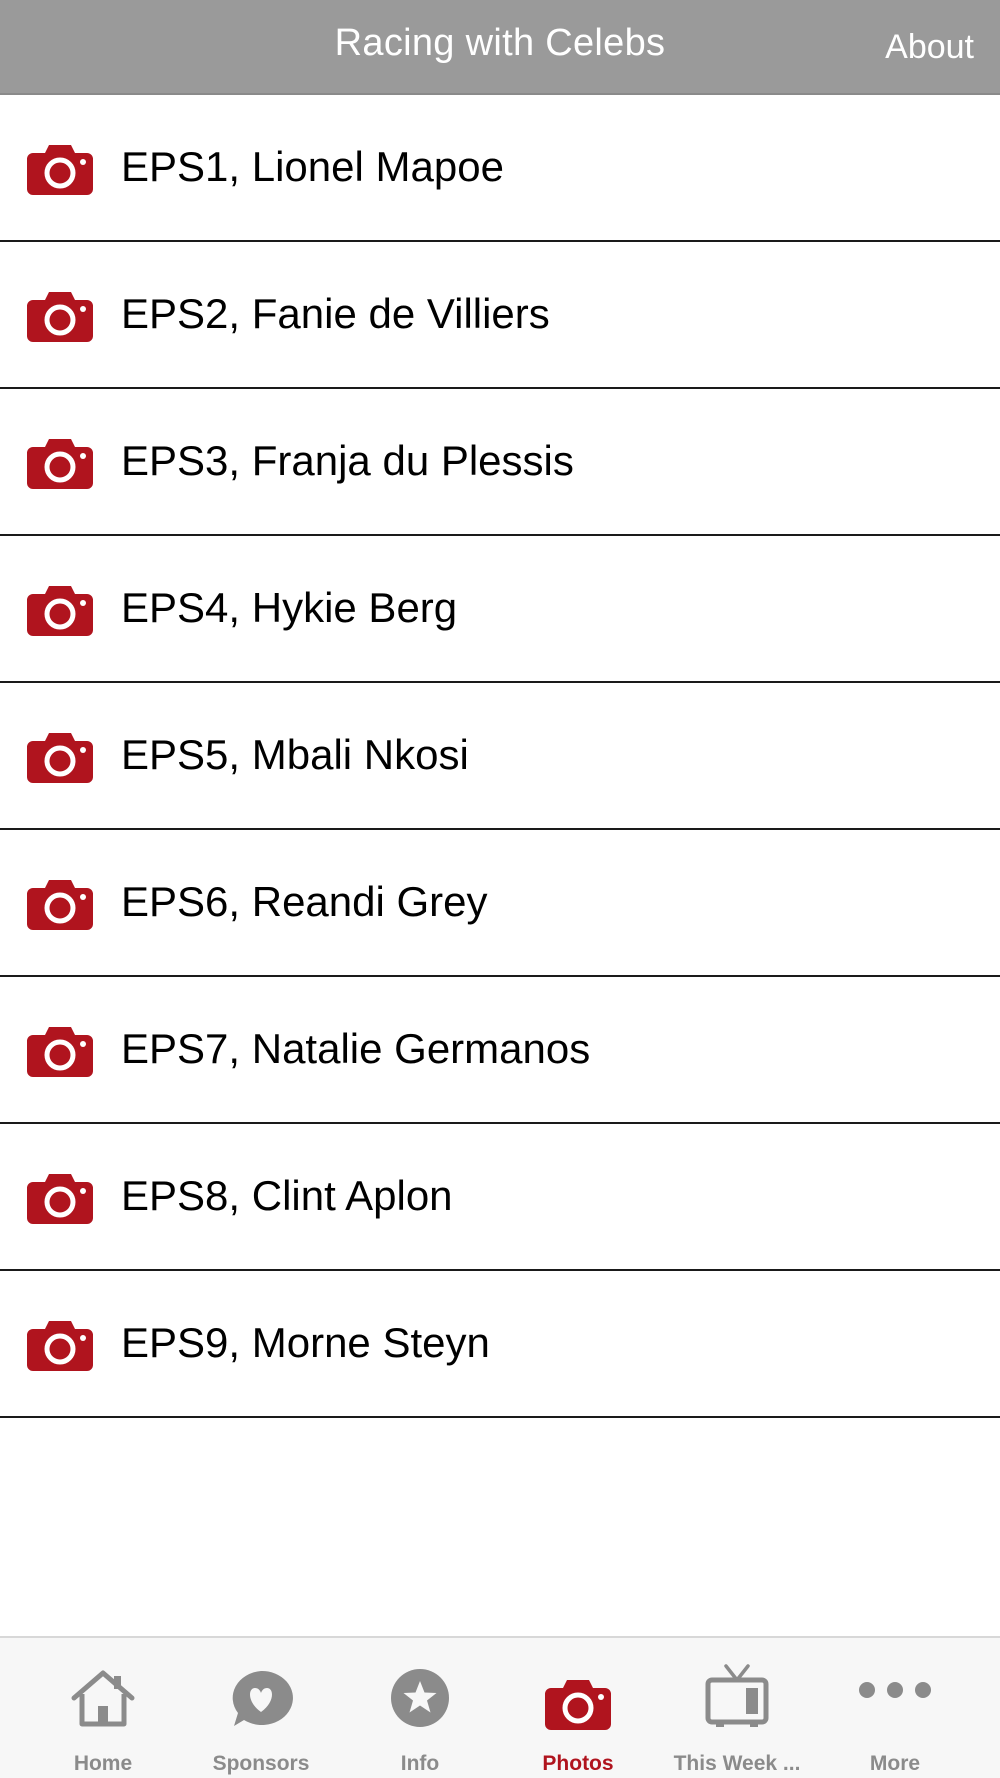  I want to click on list-item: EPS2, Fanie de Villiers, so click(500, 315).